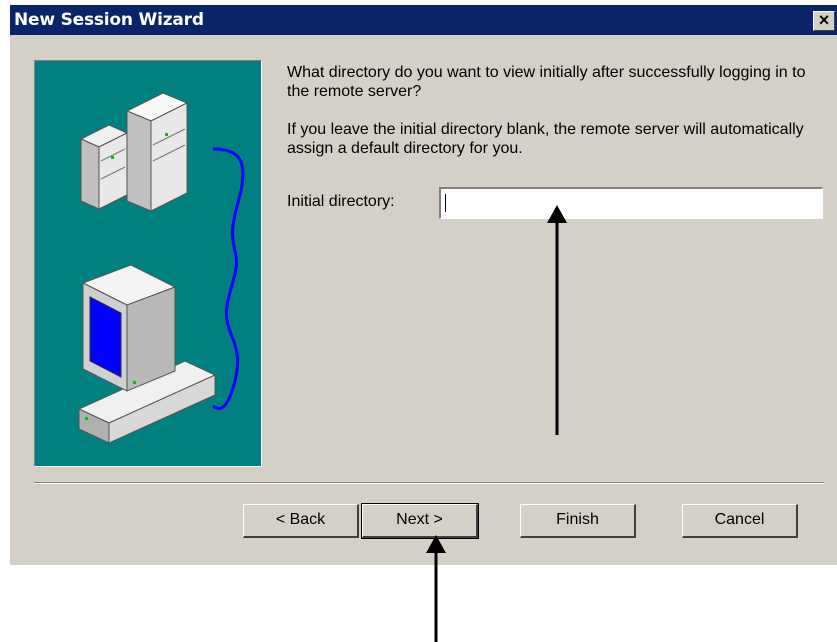  I want to click on next-button: Next >, so click(420, 521).